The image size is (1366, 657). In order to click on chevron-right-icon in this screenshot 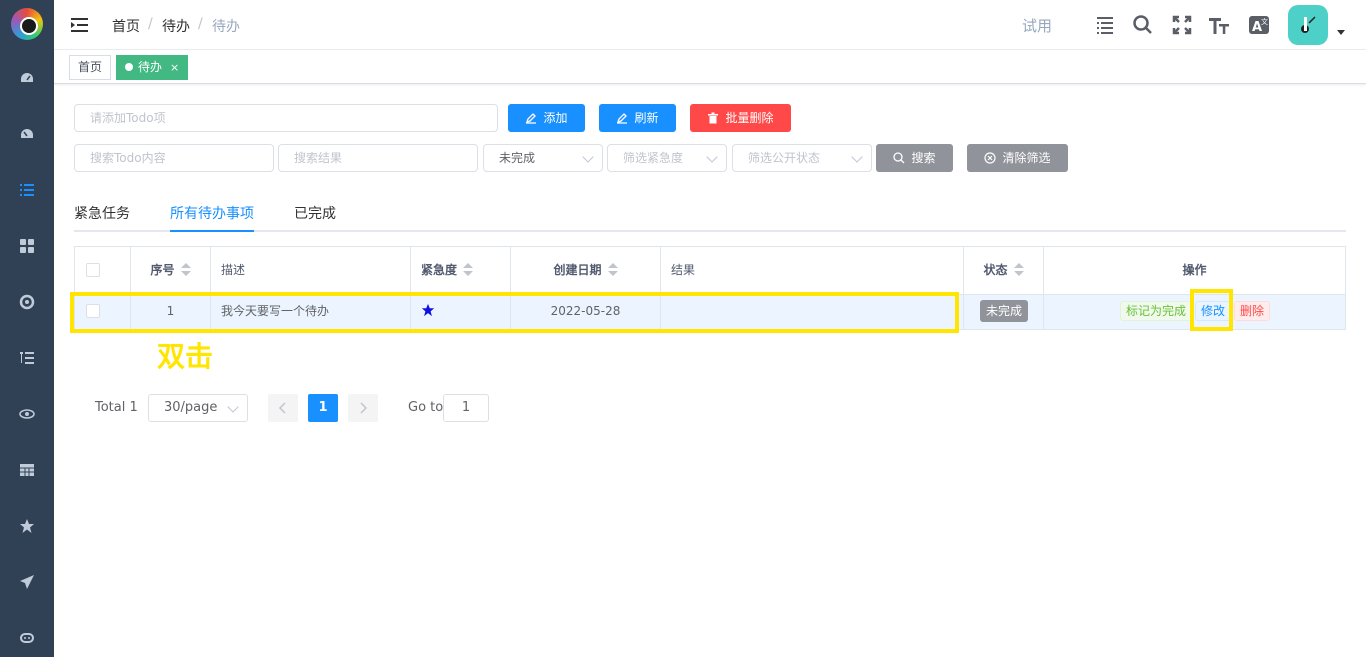, I will do `click(364, 408)`.